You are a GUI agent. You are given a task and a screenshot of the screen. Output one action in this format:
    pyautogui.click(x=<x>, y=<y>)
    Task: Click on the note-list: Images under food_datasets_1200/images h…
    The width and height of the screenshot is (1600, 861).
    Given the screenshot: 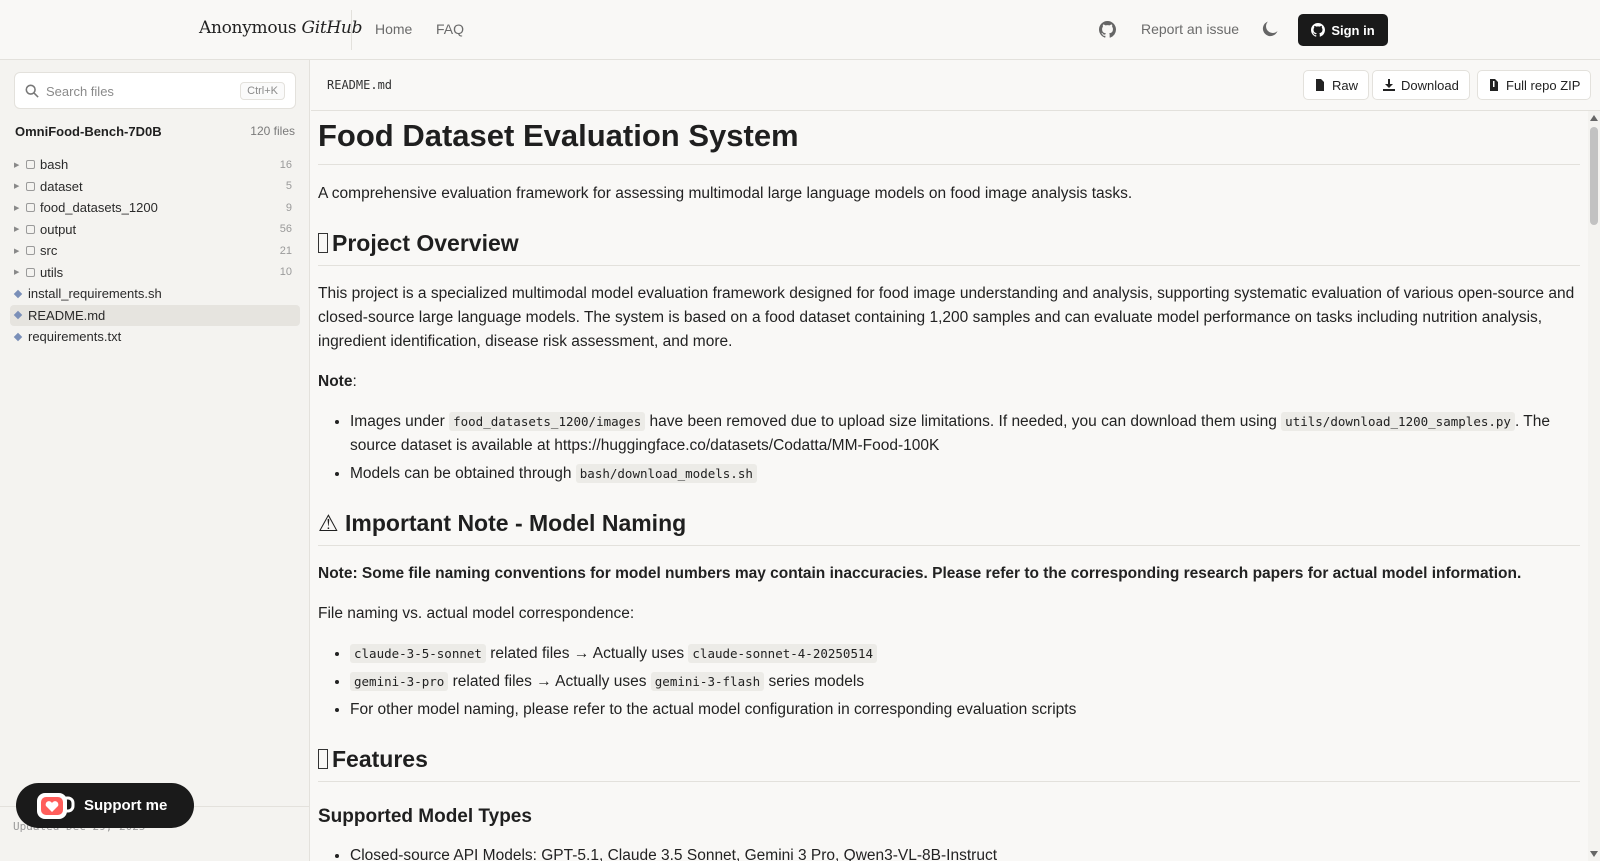 What is the action you would take?
    pyautogui.click(x=949, y=448)
    